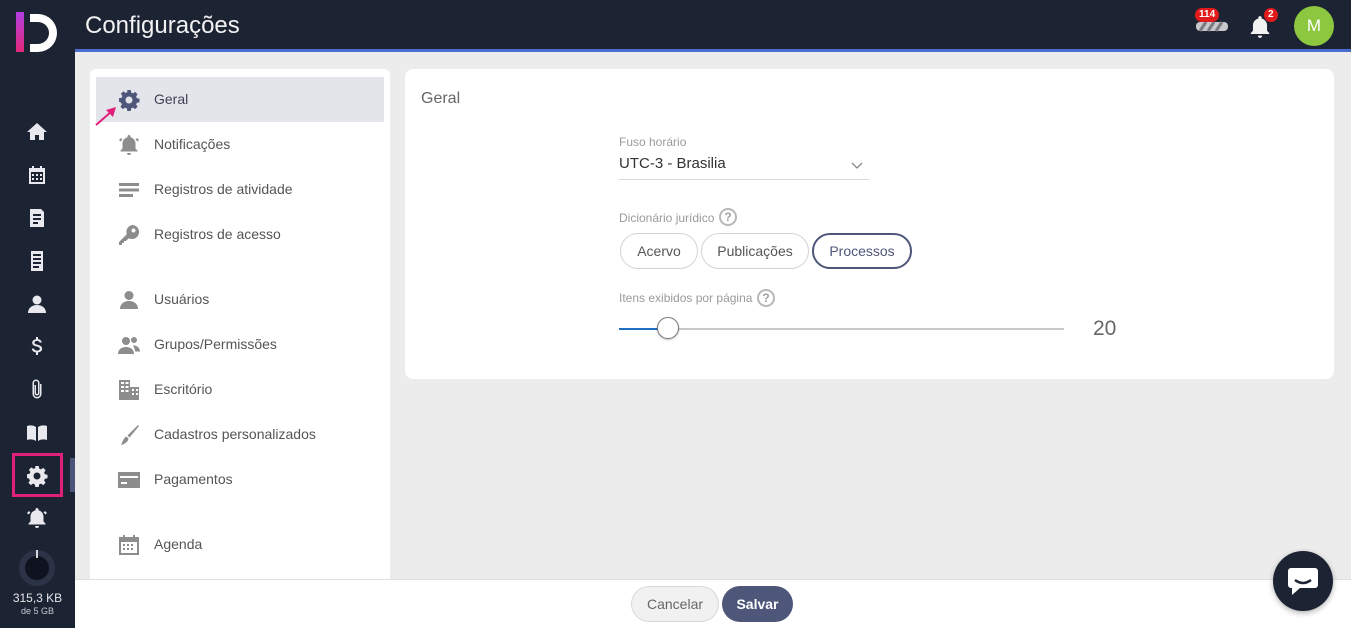 The image size is (1351, 628). What do you see at coordinates (1212, 25) in the screenshot?
I see `credits-button: 114` at bounding box center [1212, 25].